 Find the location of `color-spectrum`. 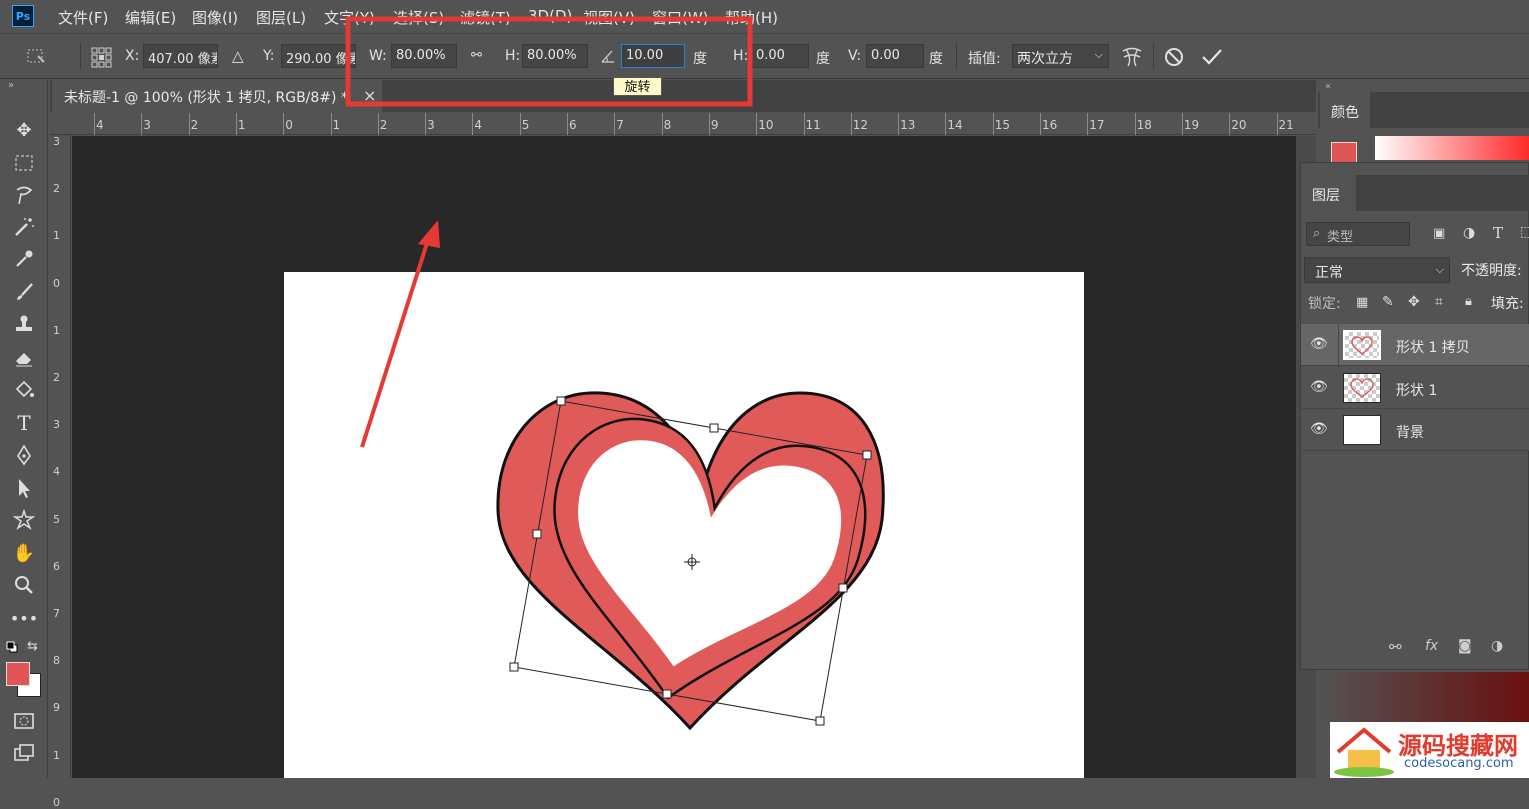

color-spectrum is located at coordinates (1452, 148).